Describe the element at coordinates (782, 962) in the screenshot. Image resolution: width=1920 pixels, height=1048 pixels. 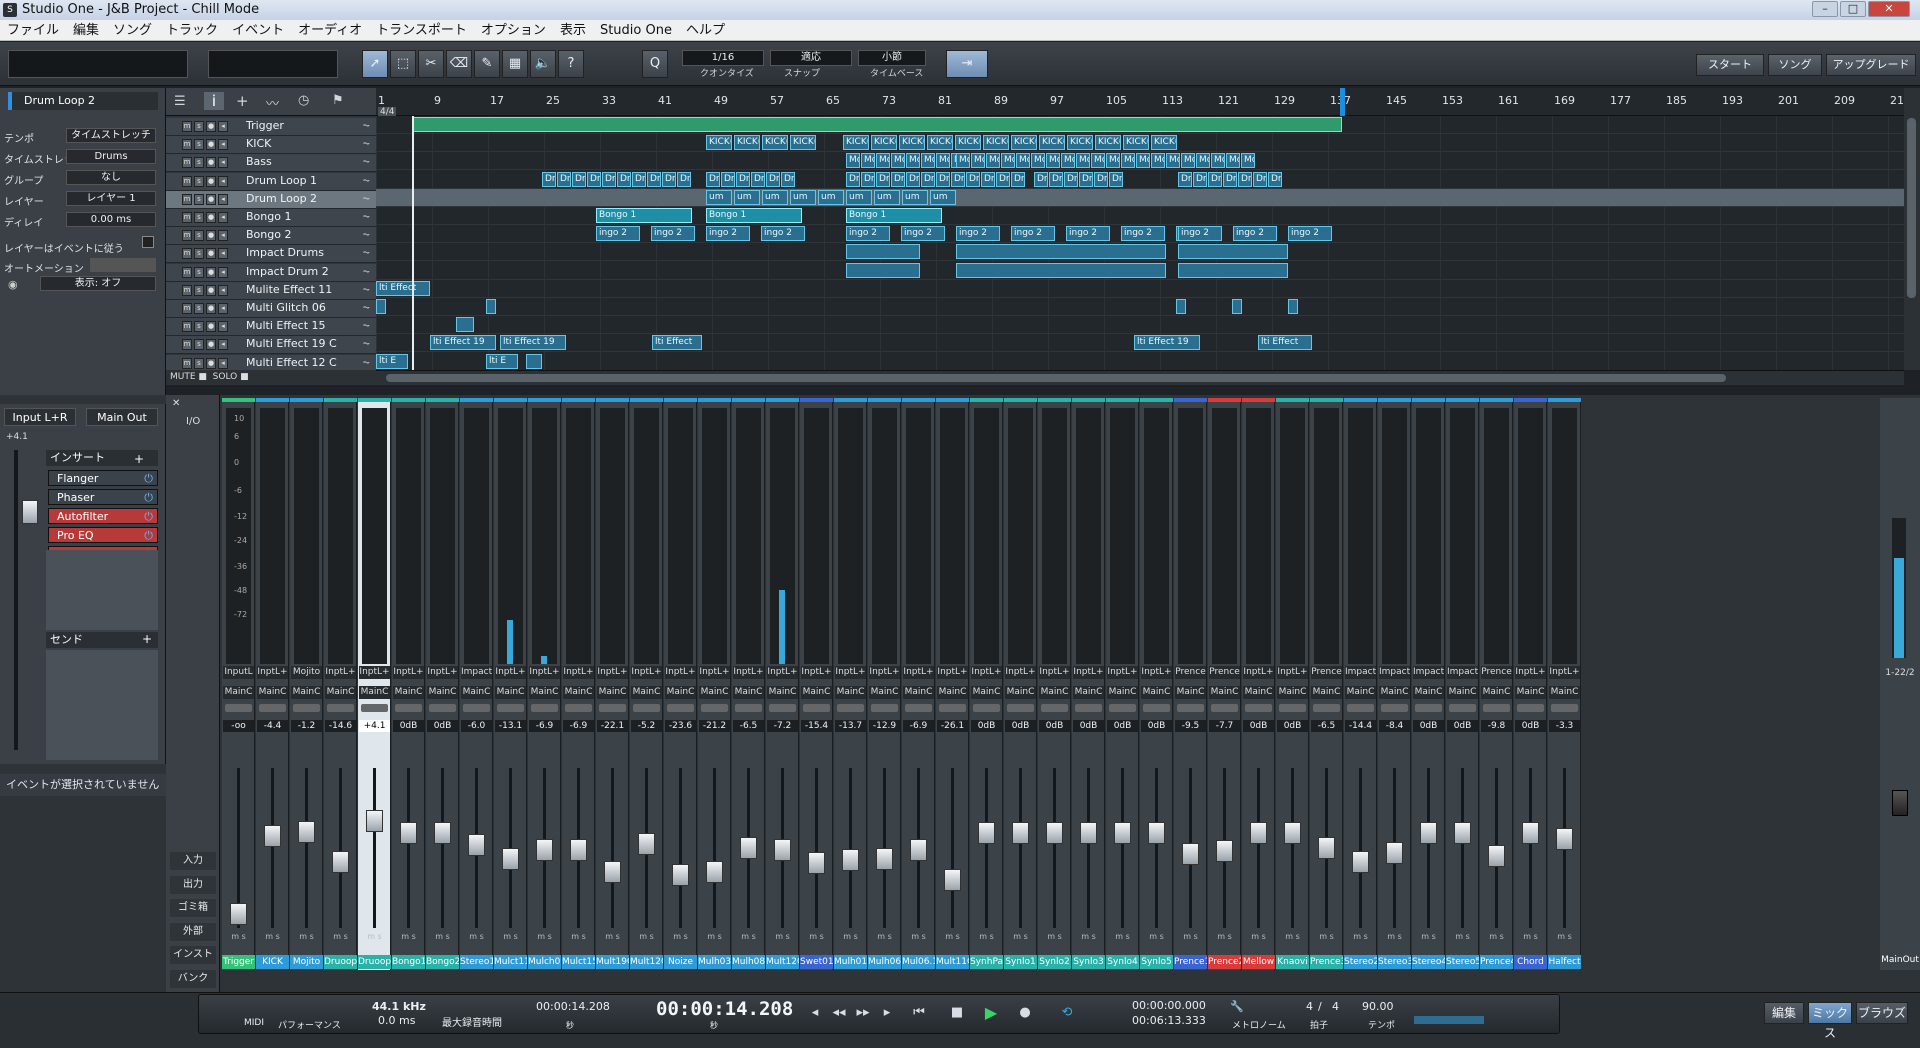
I see `channel-name: Mult12C` at that location.